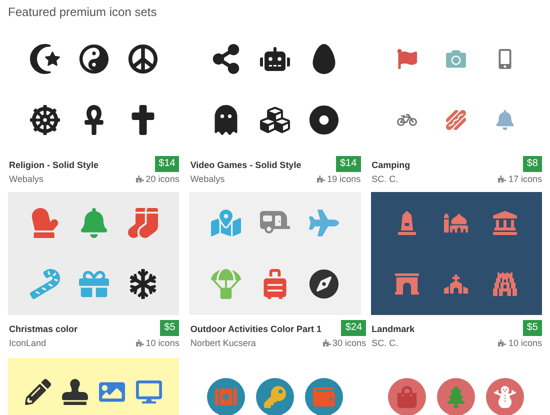 The height and width of the screenshot is (415, 550). What do you see at coordinates (256, 343) in the screenshot?
I see `set-author: Norbert Kucsera` at bounding box center [256, 343].